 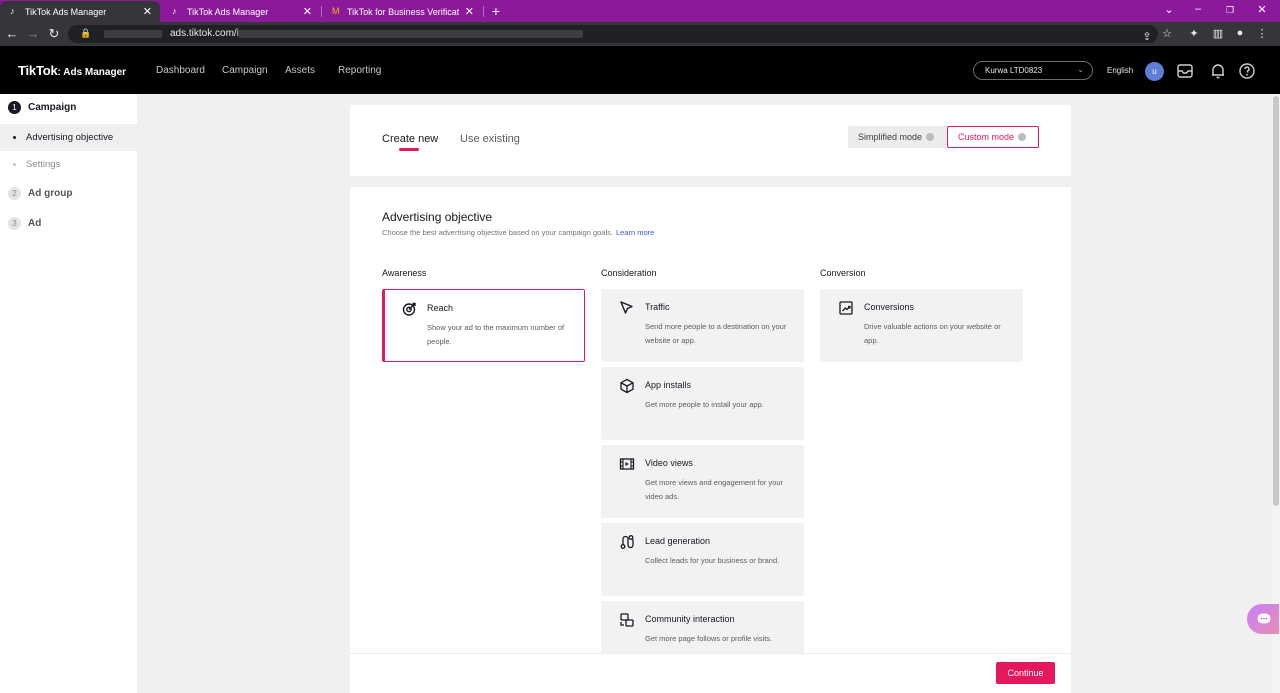 What do you see at coordinates (1033, 70) in the screenshot?
I see `account-selector: Kurwa LTD0823 ⌄` at bounding box center [1033, 70].